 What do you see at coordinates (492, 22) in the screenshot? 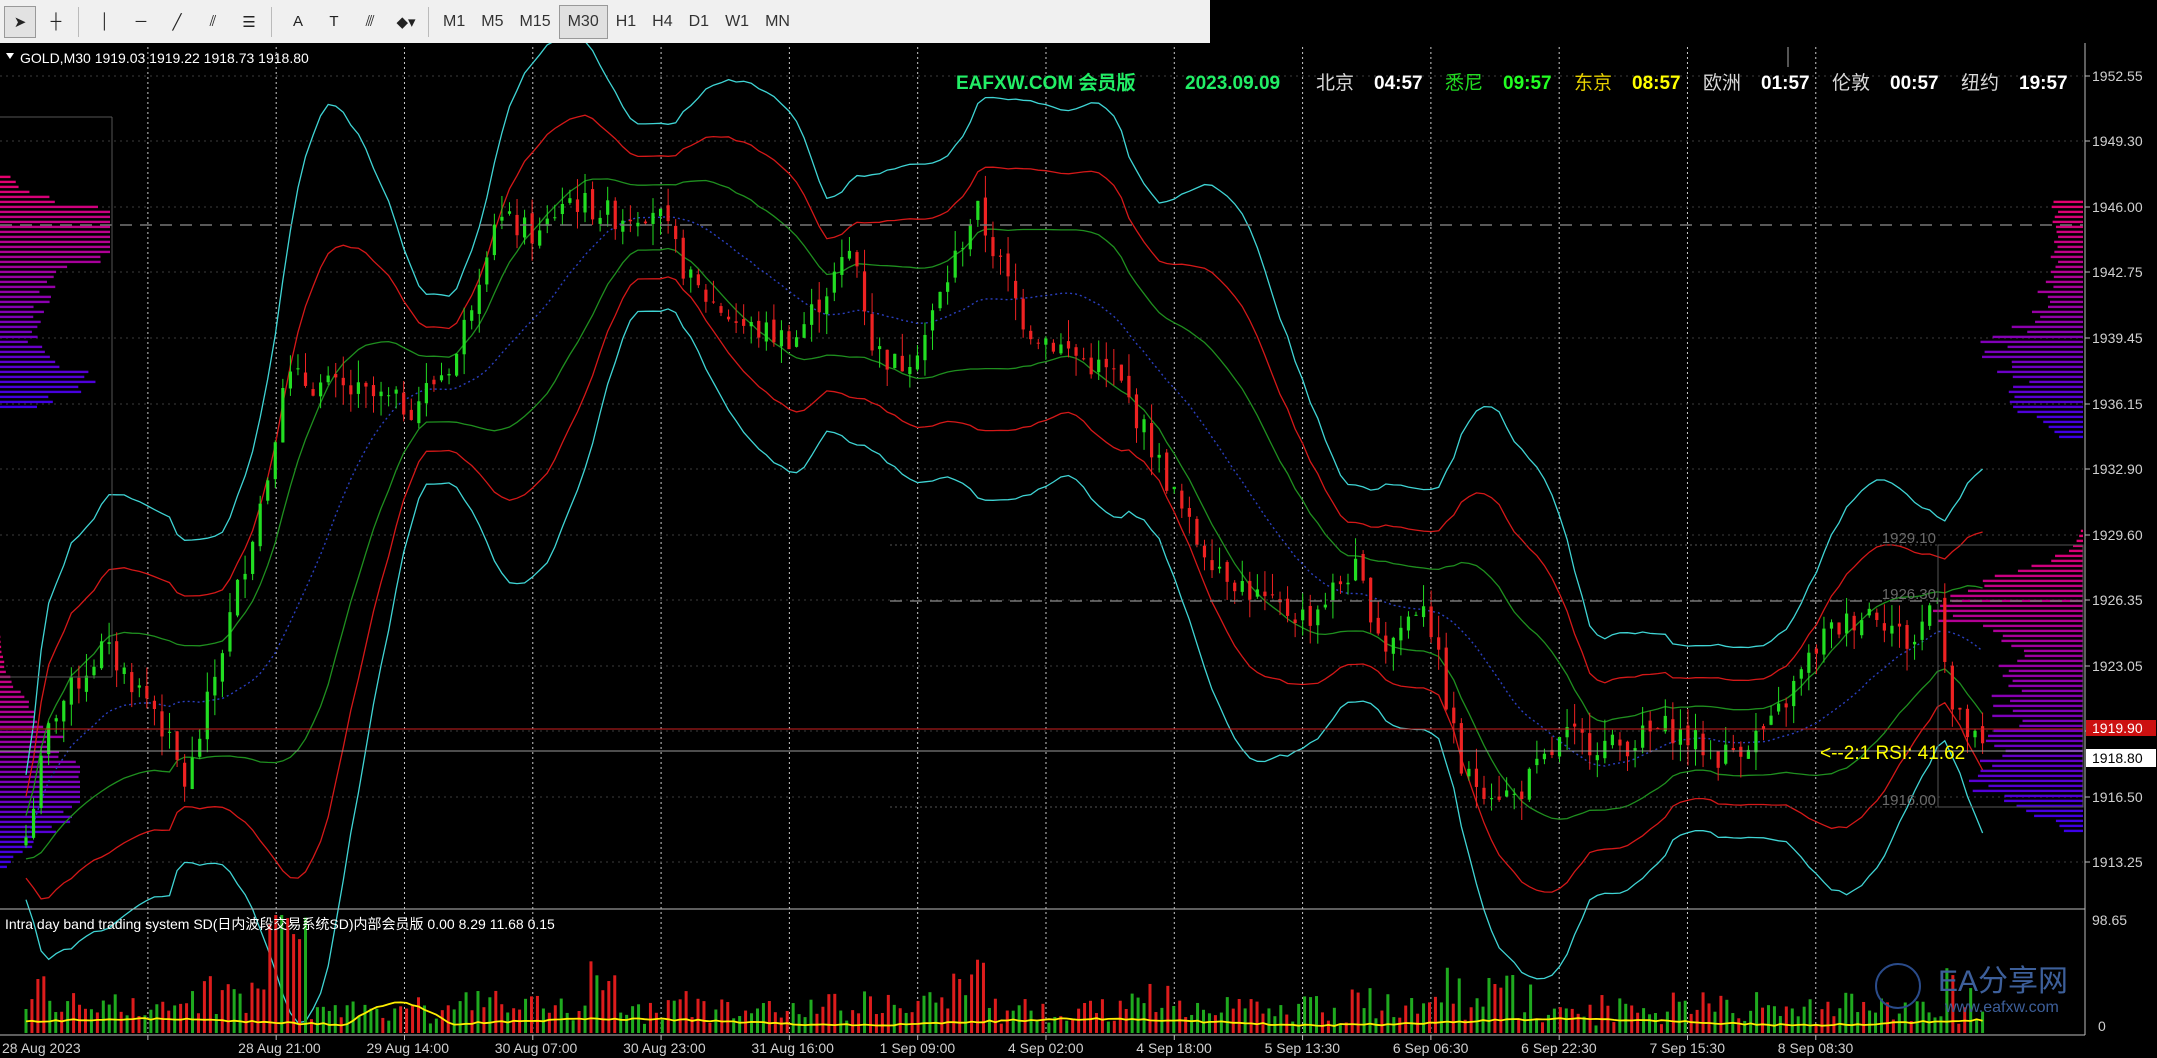
I see `timeframe-m5-button: M5` at bounding box center [492, 22].